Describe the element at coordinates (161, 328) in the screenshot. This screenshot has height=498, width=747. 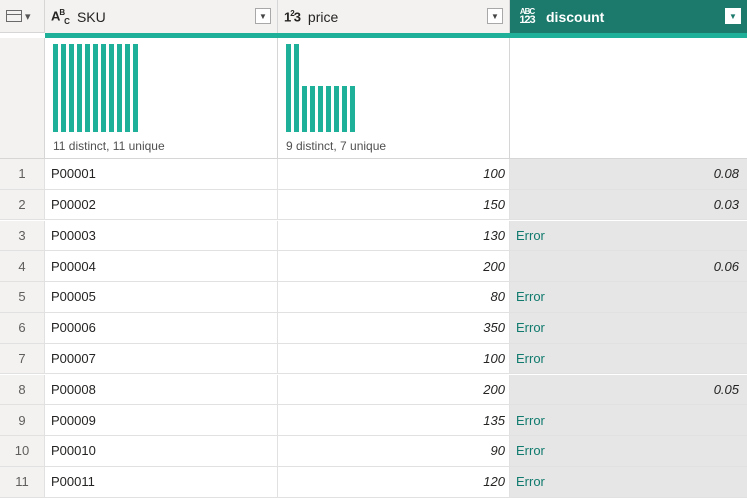
I see `cell-sku: P00006` at that location.